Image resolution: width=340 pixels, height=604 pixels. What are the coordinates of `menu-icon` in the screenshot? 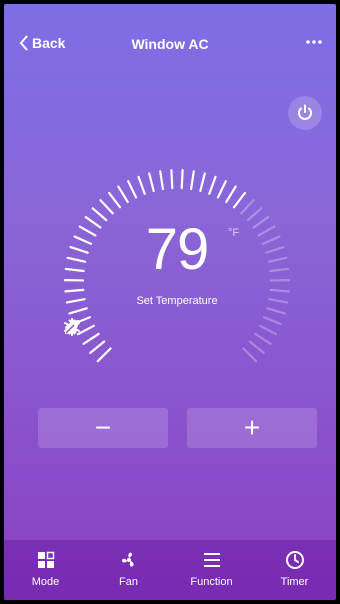 It's located at (211, 560).